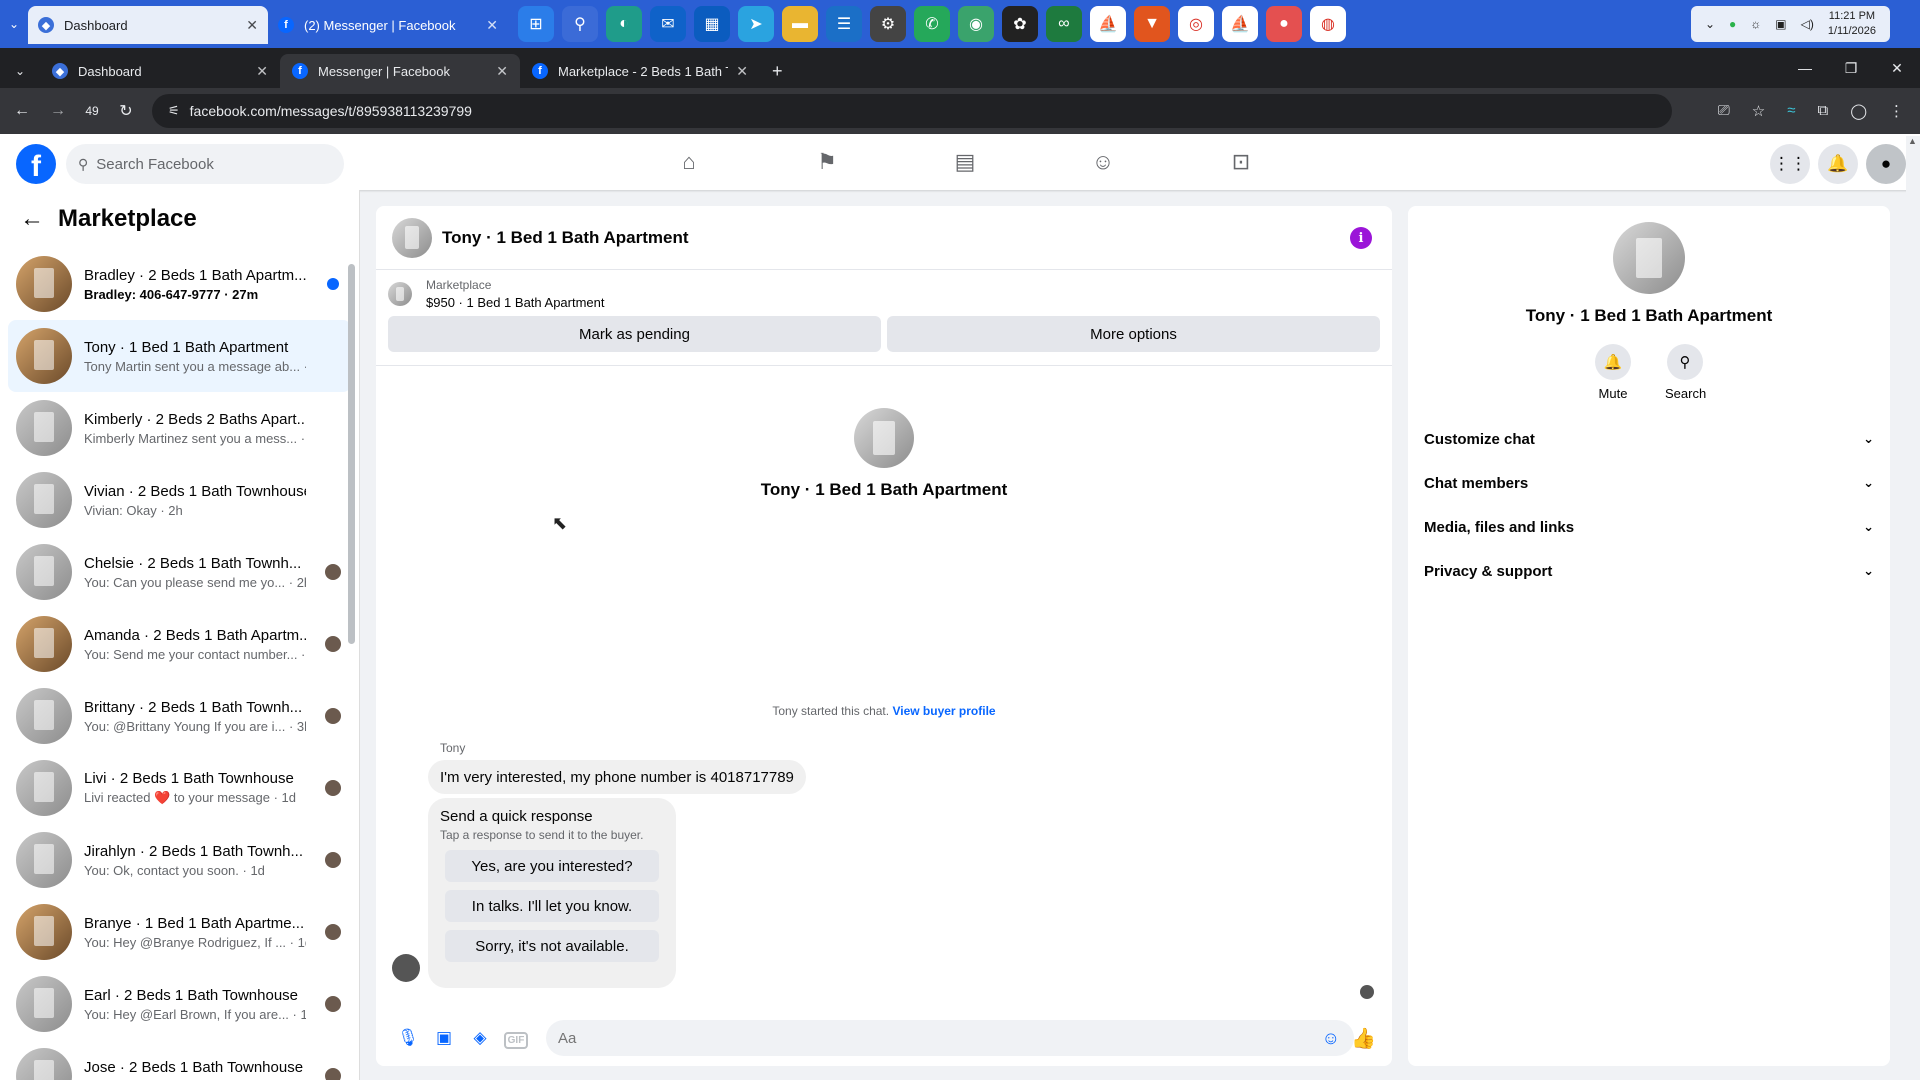 This screenshot has width=1920, height=1080. I want to click on tab-list-dropdown-icon: ⌄, so click(14, 24).